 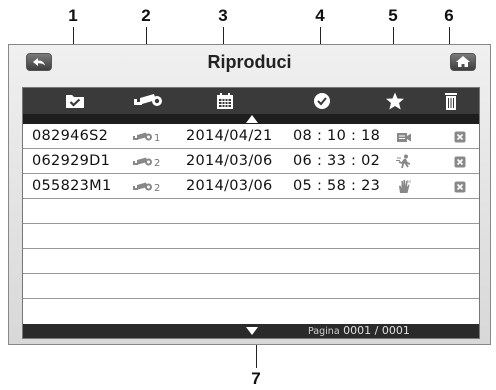 I want to click on clock-icon, so click(x=322, y=101).